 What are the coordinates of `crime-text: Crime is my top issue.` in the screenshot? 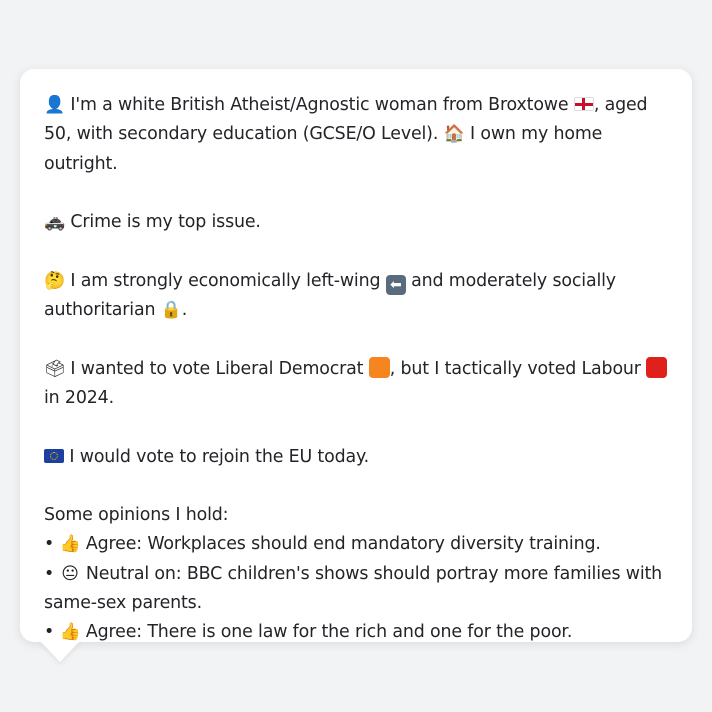 It's located at (165, 222).